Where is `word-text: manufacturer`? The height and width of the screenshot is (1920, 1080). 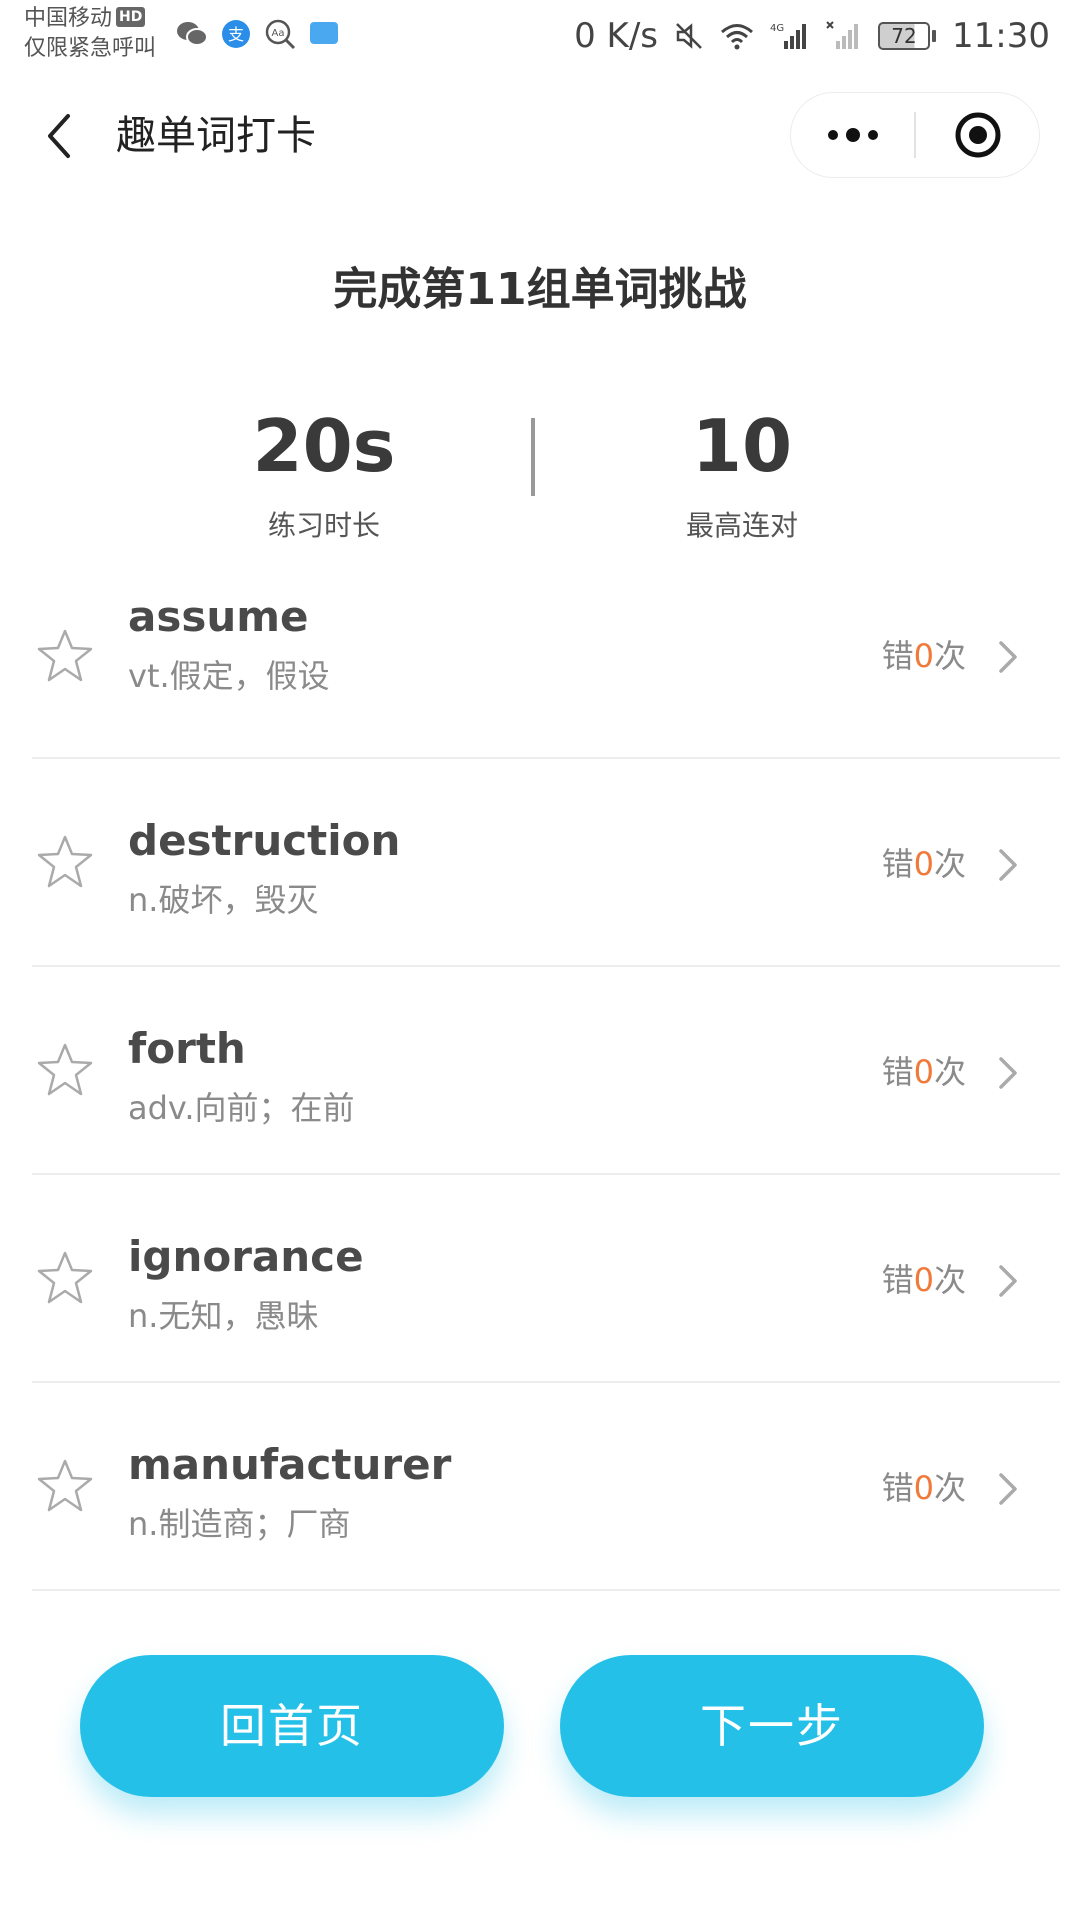
word-text: manufacturer is located at coordinates (290, 1464).